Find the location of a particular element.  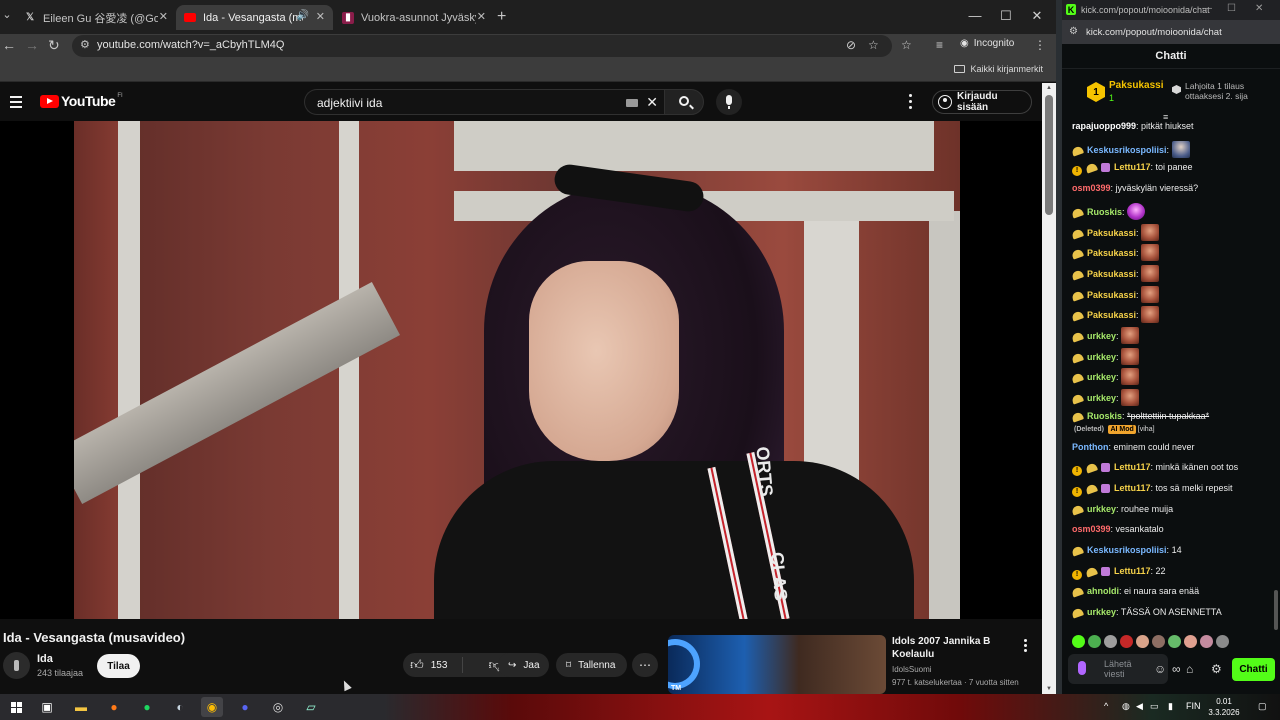

tab-oikotie: ▮ Vuokra-asunnot Jyväskylä: 55 ... ✕ is located at coordinates (414, 17).